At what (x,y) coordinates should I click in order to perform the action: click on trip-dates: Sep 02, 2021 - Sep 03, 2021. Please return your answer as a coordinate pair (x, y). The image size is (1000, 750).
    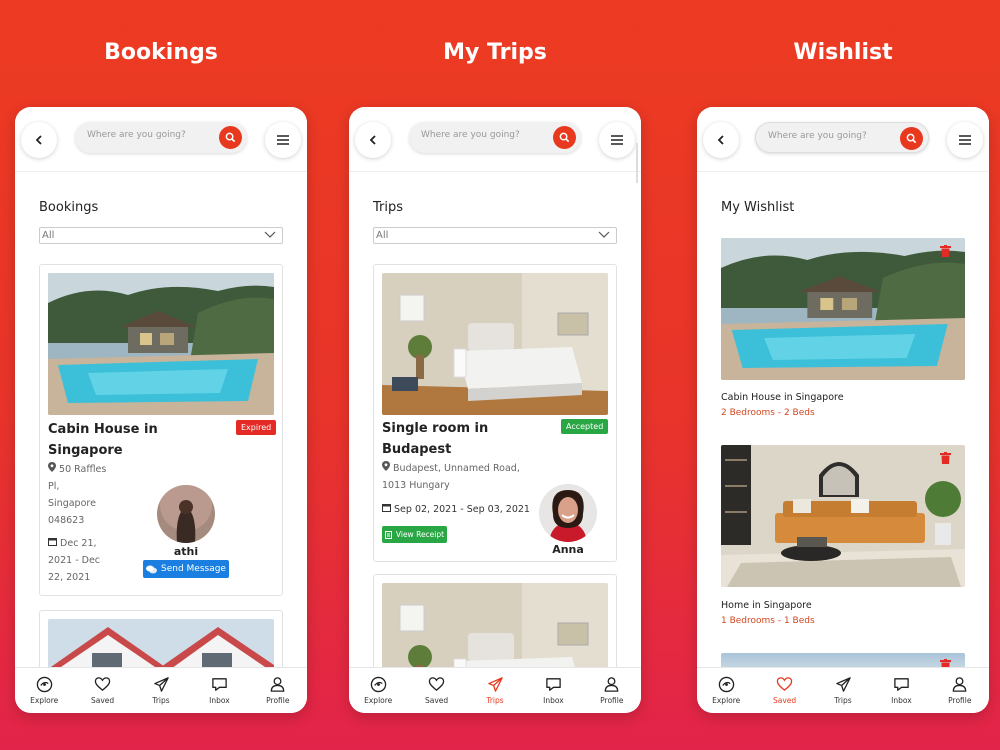
    Looking at the image, I should click on (456, 509).